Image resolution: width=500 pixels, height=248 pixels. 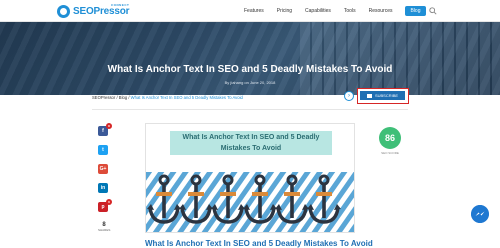 I want to click on subscribe-button: SUBSCRIBE, so click(x=382, y=95).